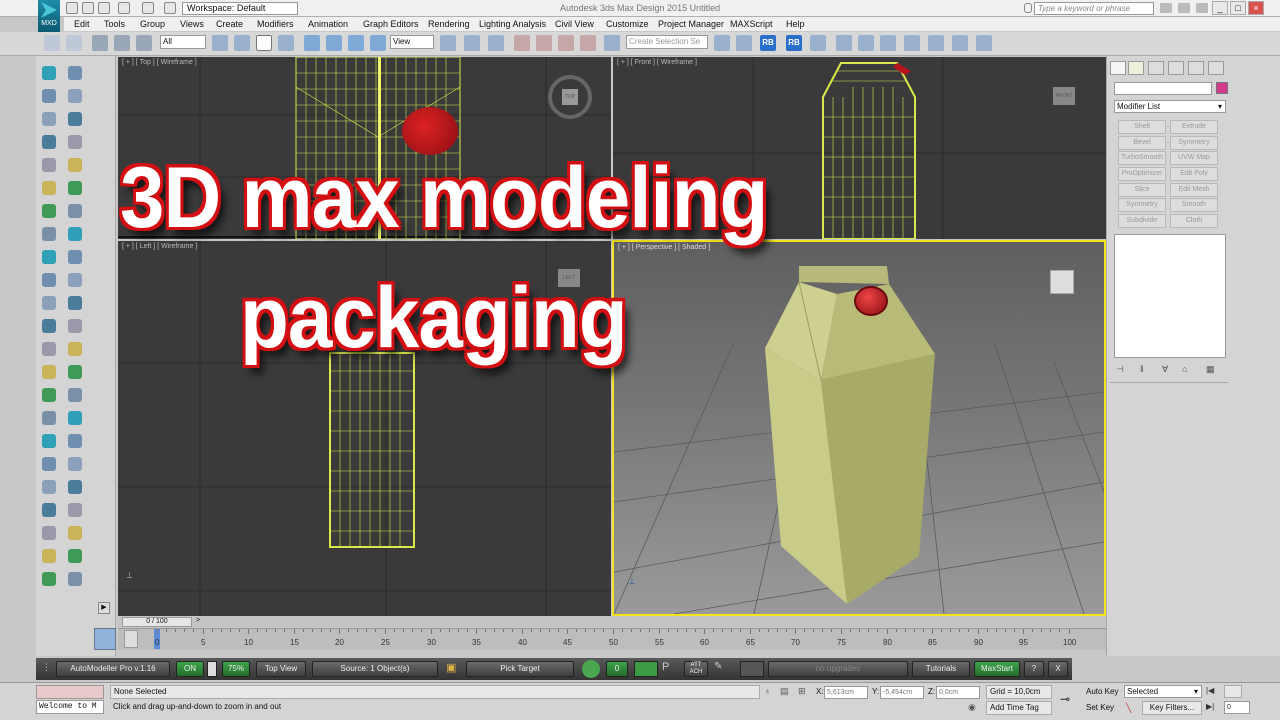  What do you see at coordinates (49, 487) in the screenshot?
I see `chair-icon` at bounding box center [49, 487].